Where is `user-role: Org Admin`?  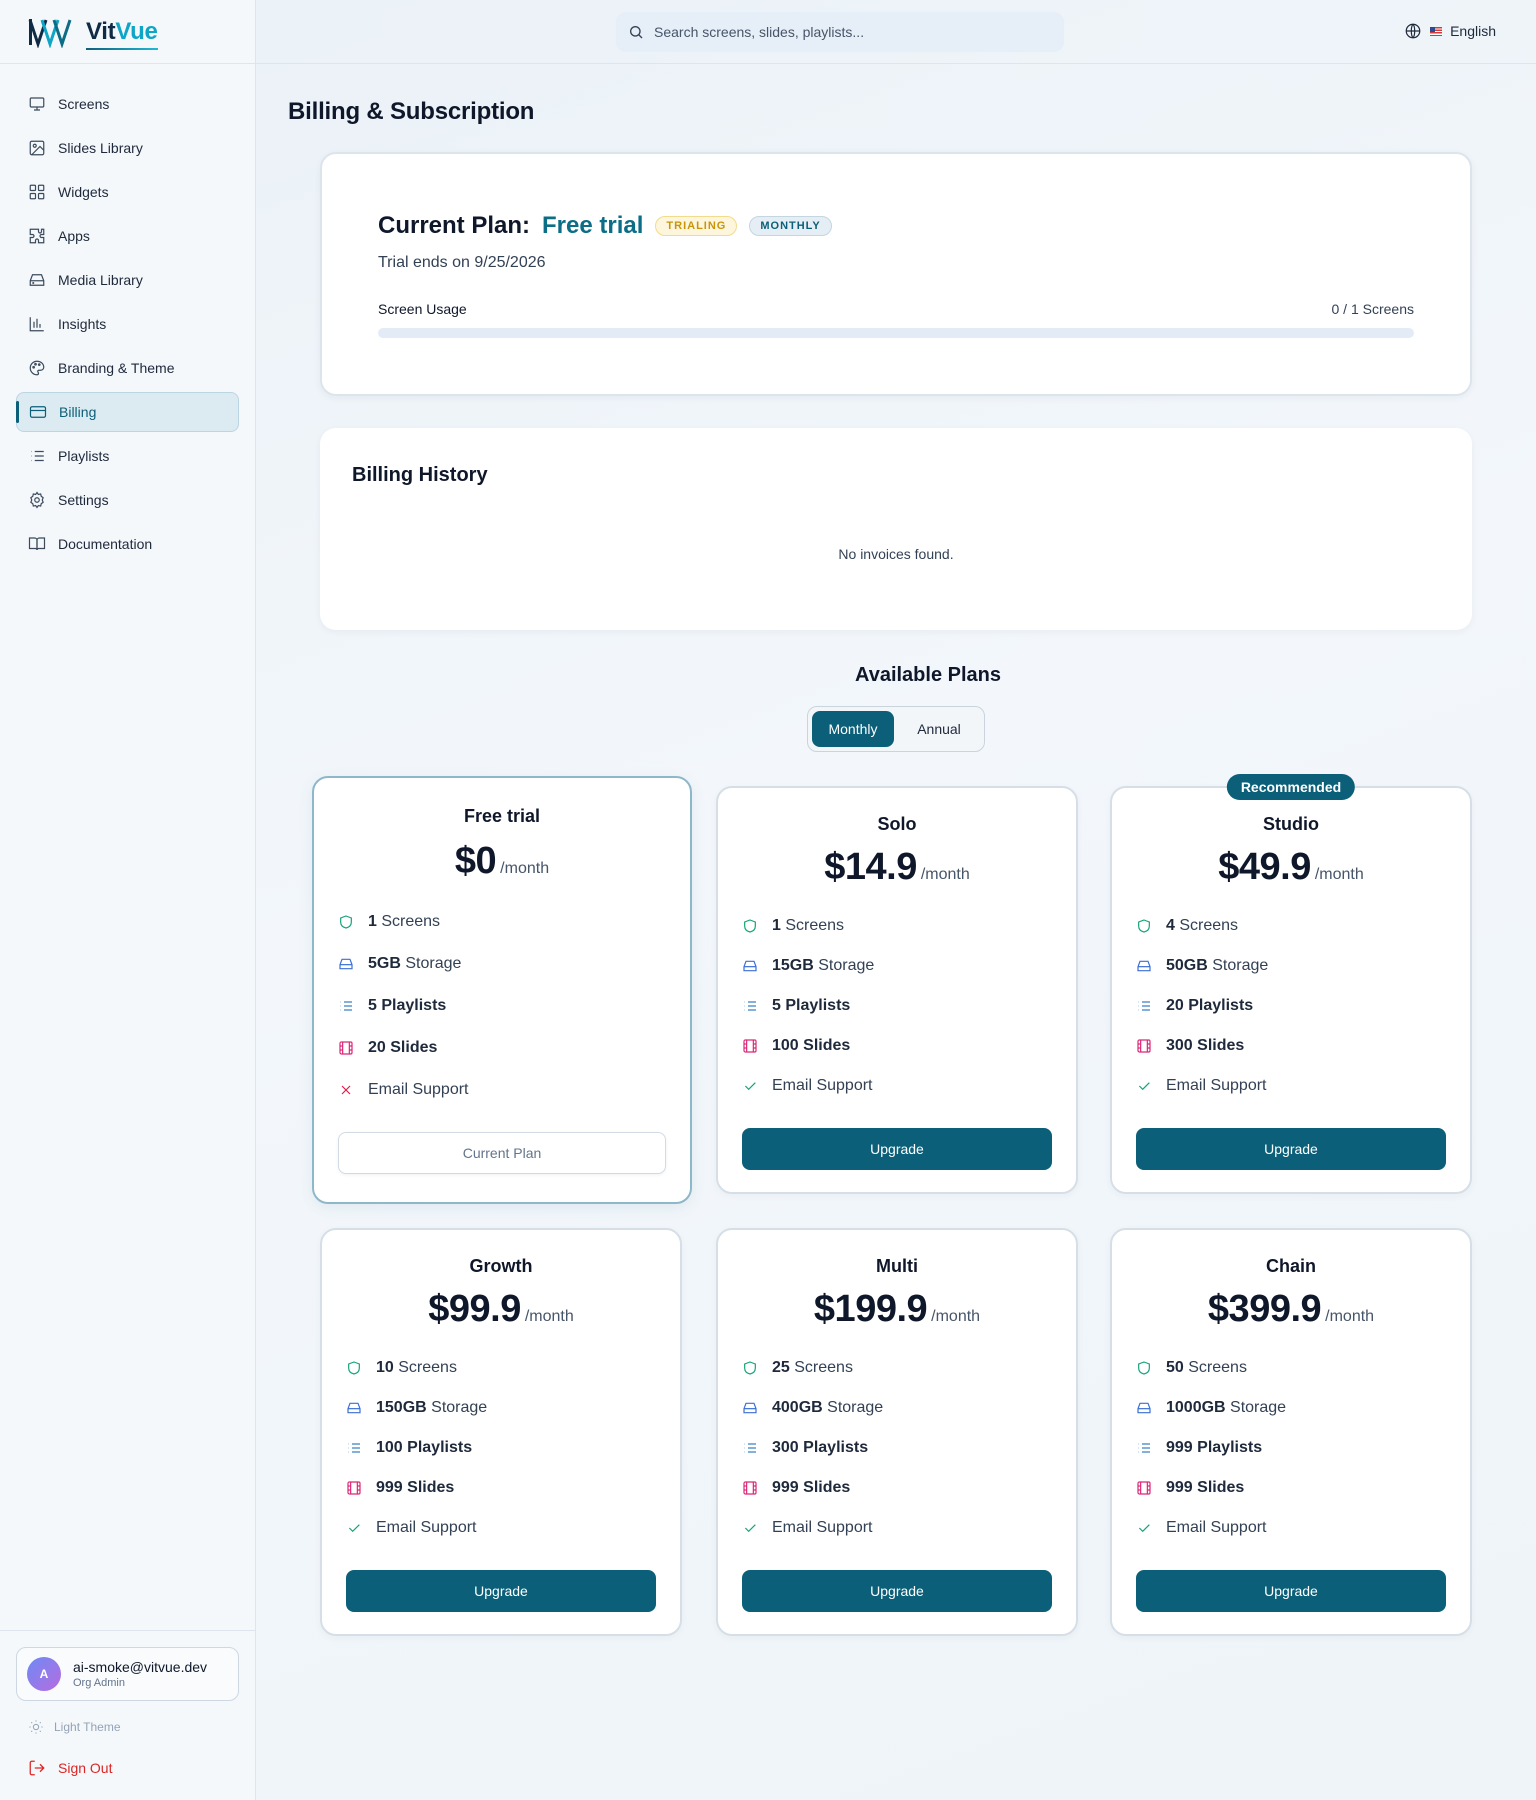 user-role: Org Admin is located at coordinates (99, 1683).